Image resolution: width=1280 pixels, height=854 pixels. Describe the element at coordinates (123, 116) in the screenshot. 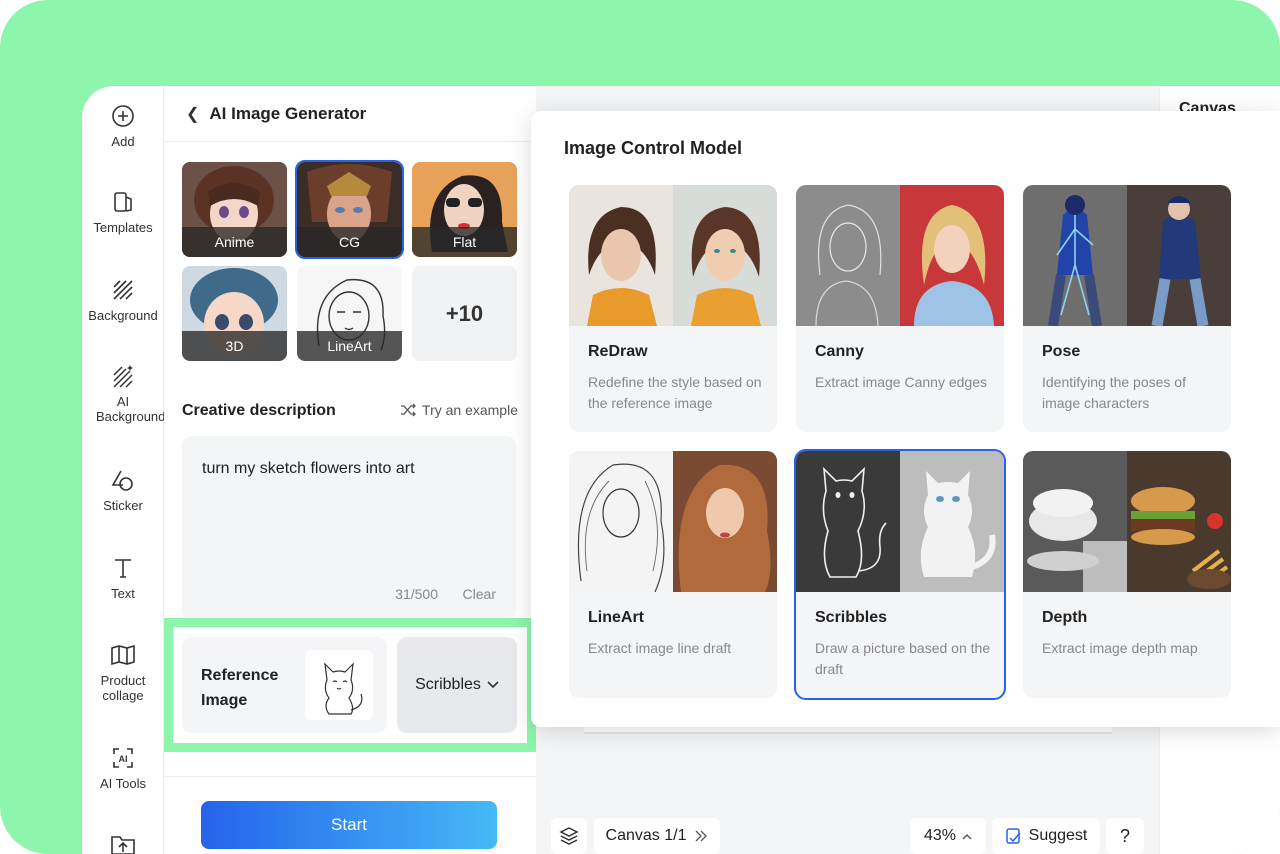

I see `plus-circle-icon` at that location.